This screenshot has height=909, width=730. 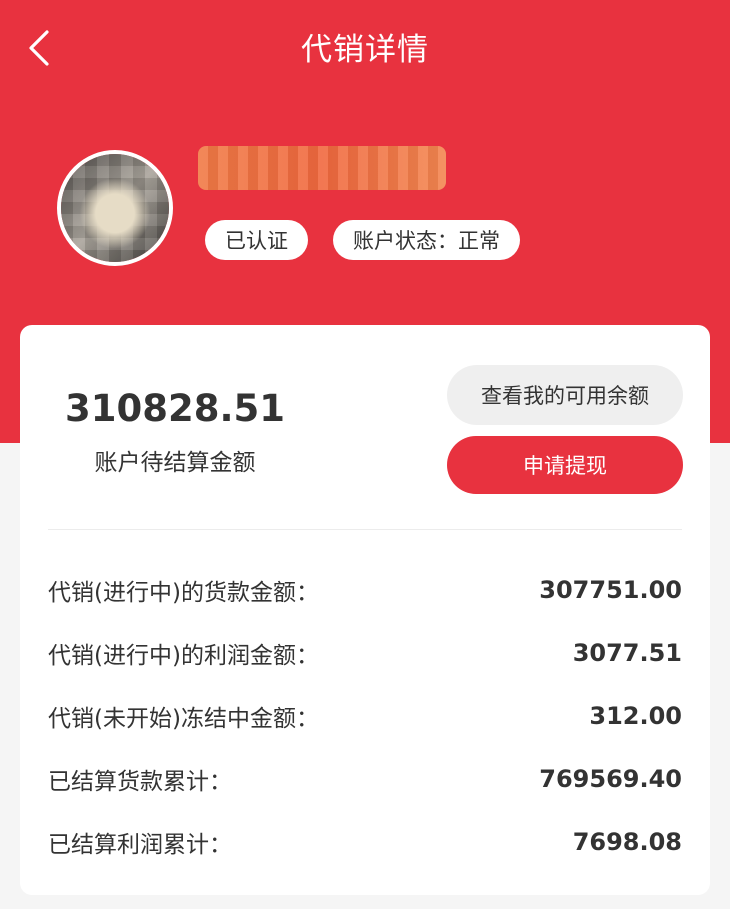 I want to click on avatar, so click(x=115, y=208).